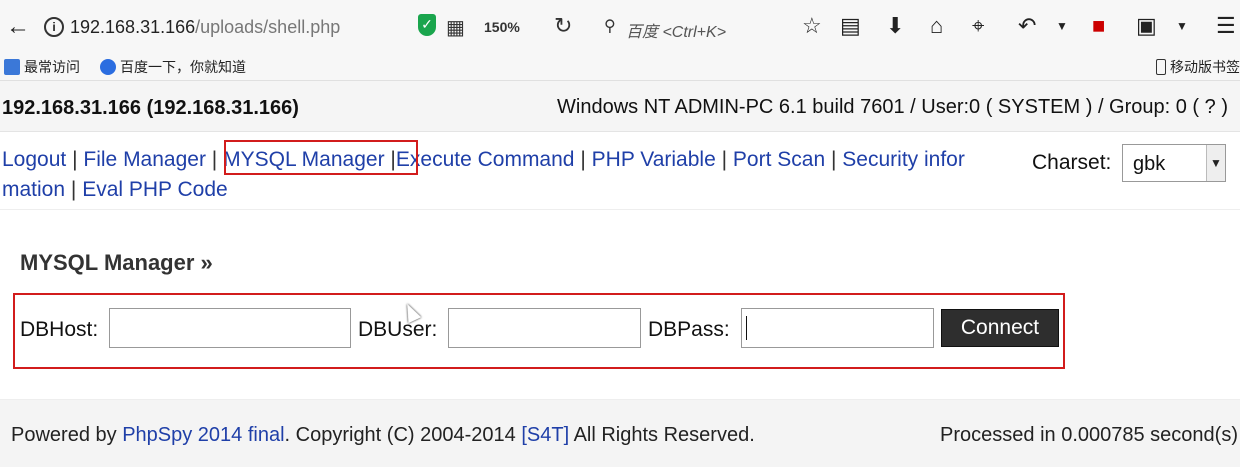  Describe the element at coordinates (1072, 162) in the screenshot. I see `charset-label: Charset:` at that location.